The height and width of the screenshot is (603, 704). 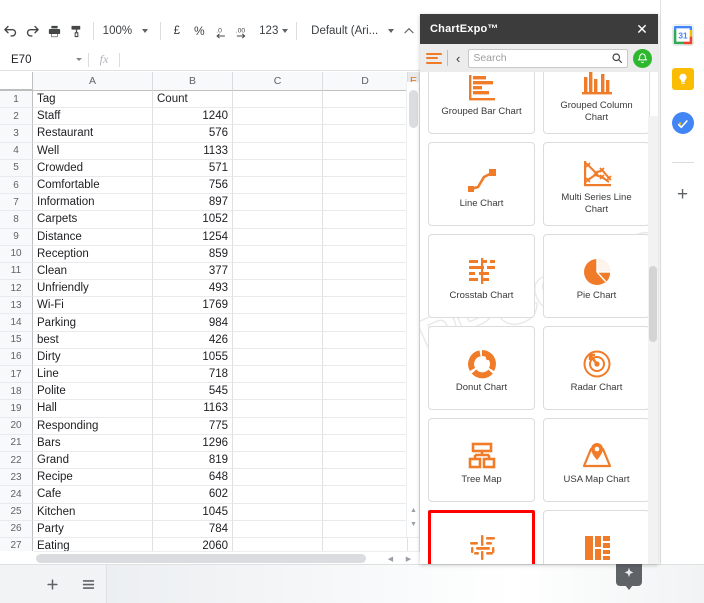 What do you see at coordinates (93, 220) in the screenshot?
I see `cell-a8: Carpets` at bounding box center [93, 220].